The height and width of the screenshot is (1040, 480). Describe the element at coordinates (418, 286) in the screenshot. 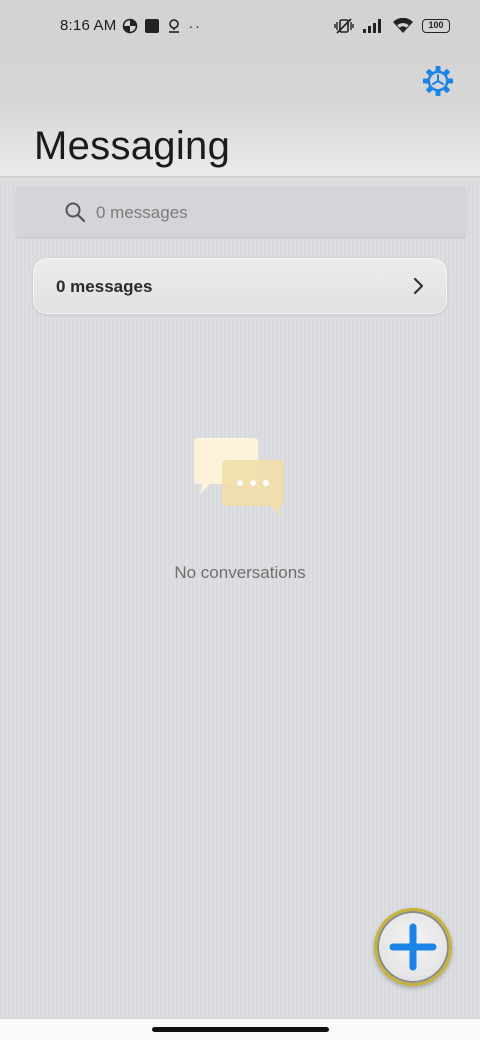

I see `chevron-right-icon` at that location.